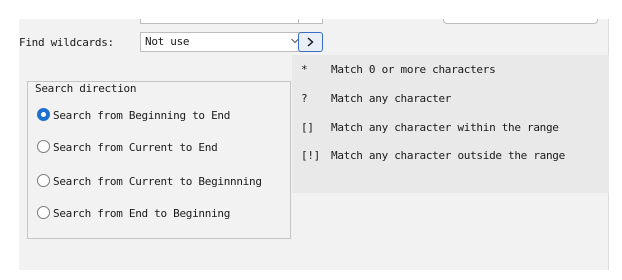 The image size is (622, 280). I want to click on top-input-partial, so click(520, 21).